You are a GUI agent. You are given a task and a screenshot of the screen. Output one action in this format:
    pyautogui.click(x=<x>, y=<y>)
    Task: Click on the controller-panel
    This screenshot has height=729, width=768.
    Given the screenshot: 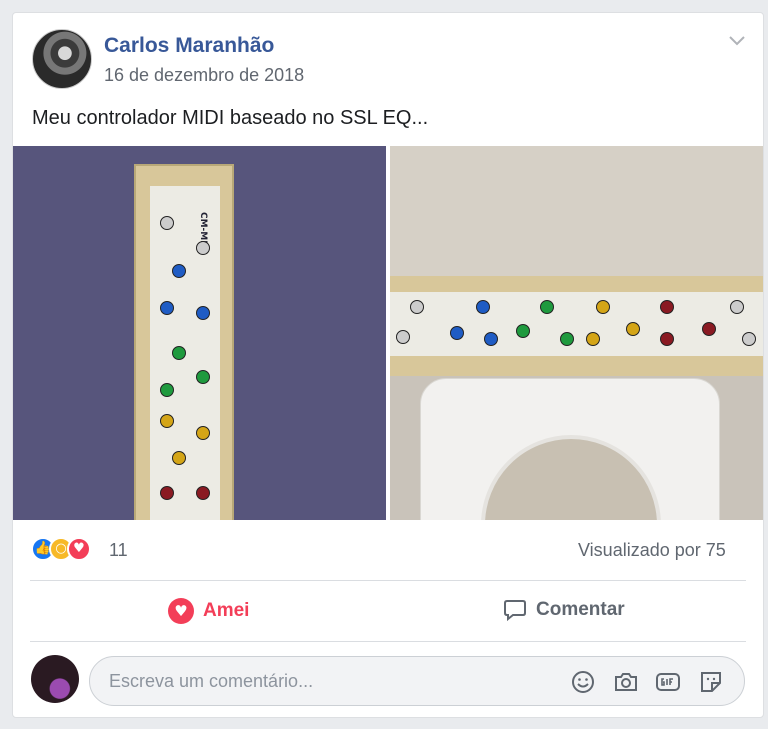 What is the action you would take?
    pyautogui.click(x=576, y=324)
    